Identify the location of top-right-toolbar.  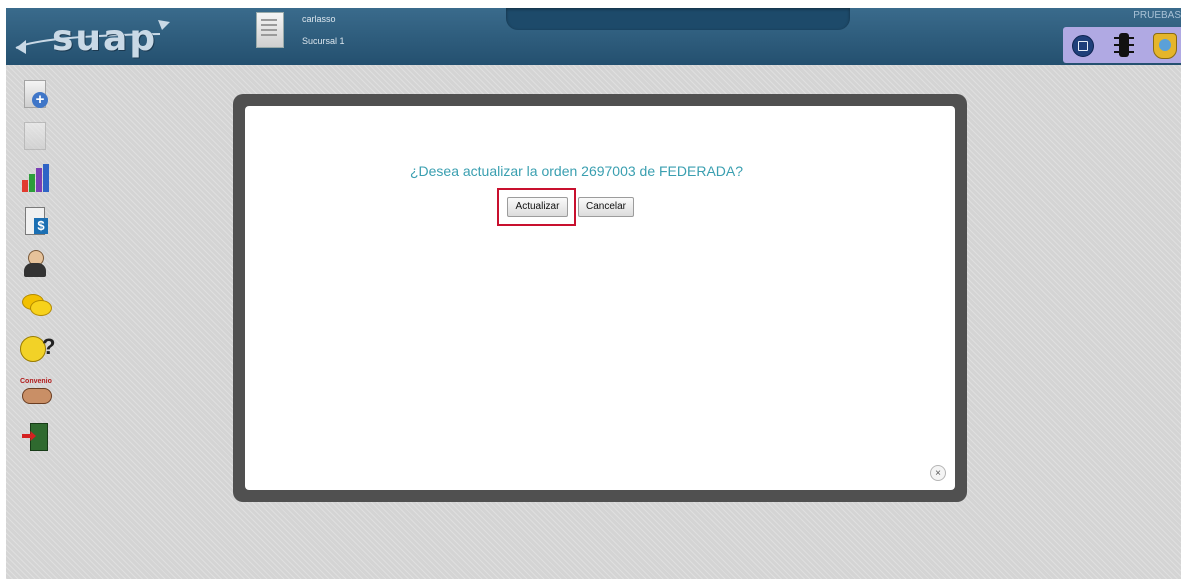
(1122, 45).